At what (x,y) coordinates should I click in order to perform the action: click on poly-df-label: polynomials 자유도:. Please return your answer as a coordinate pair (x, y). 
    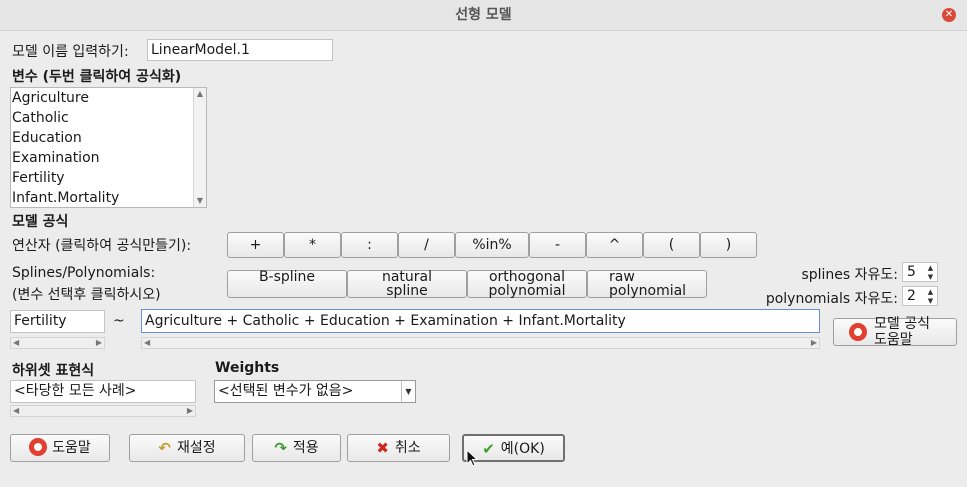
    Looking at the image, I should click on (831, 299).